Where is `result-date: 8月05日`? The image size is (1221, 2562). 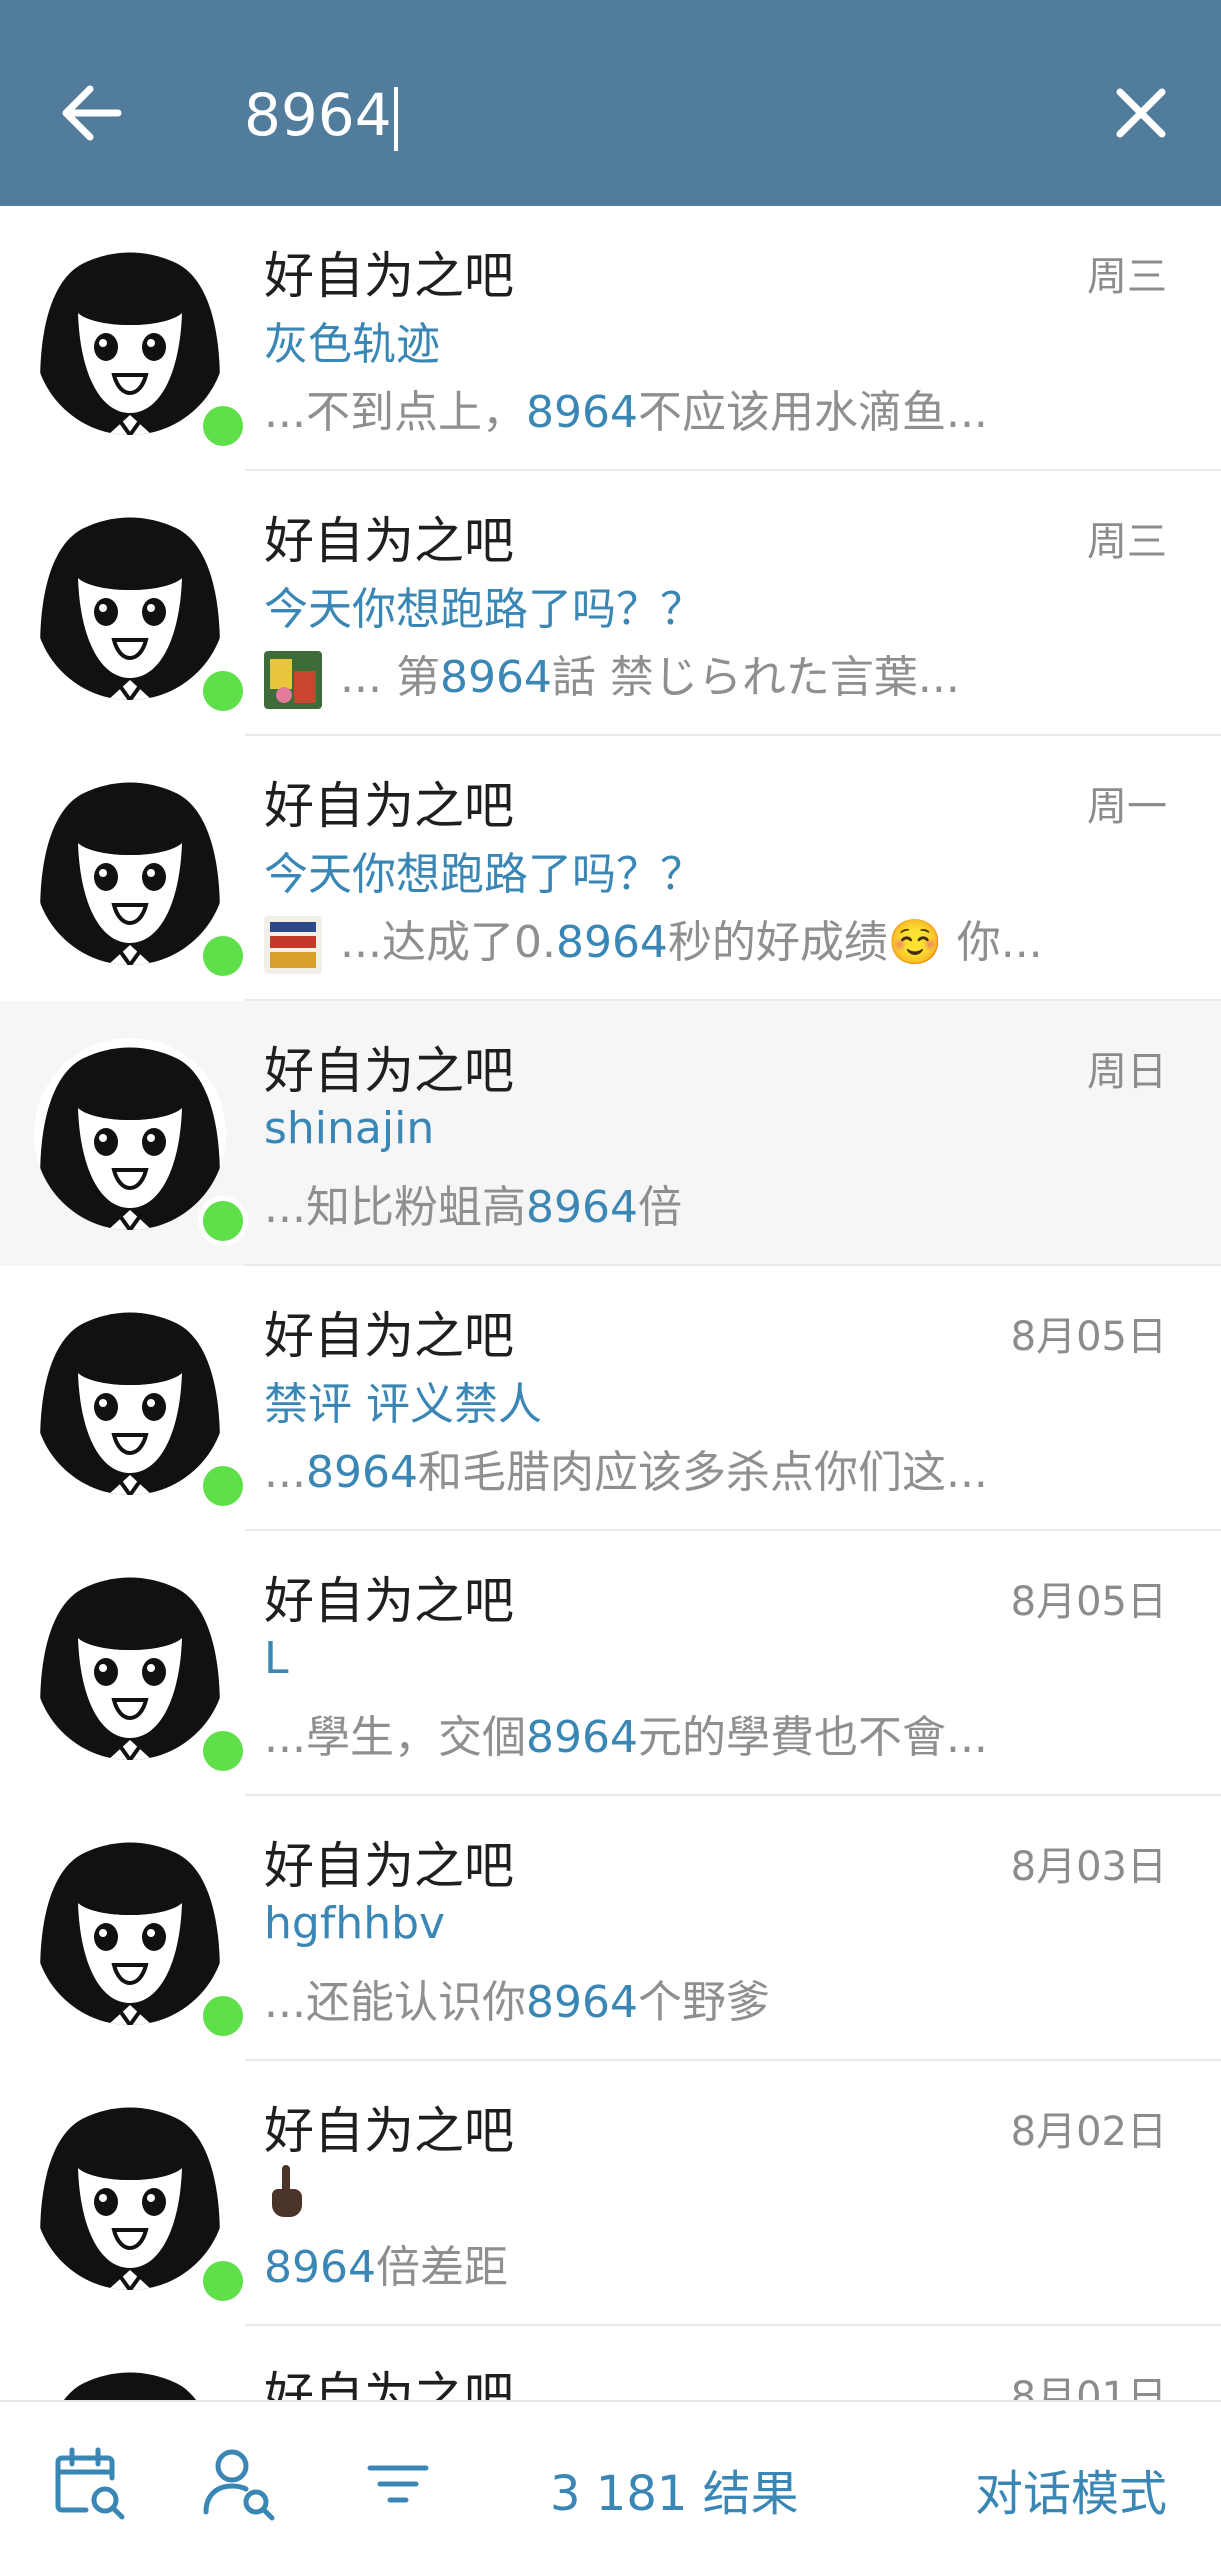
result-date: 8月05日 is located at coordinates (1088, 1602).